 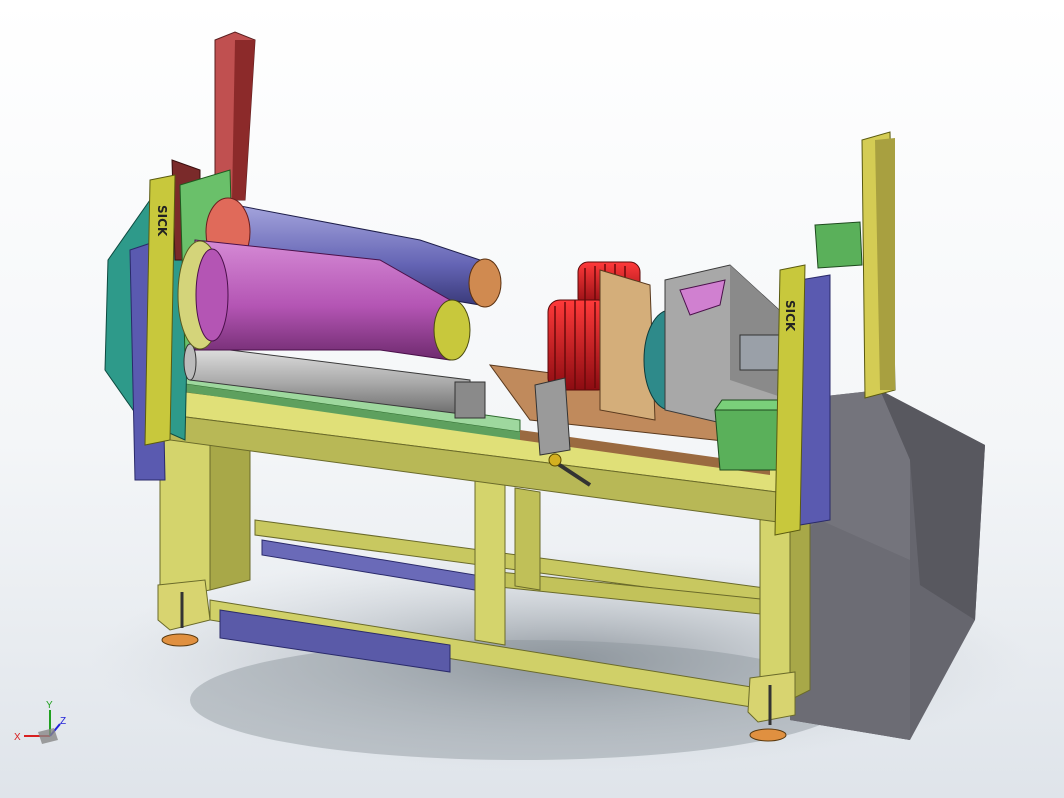 What do you see at coordinates (878, 265) in the screenshot?
I see `vertical-post-right` at bounding box center [878, 265].